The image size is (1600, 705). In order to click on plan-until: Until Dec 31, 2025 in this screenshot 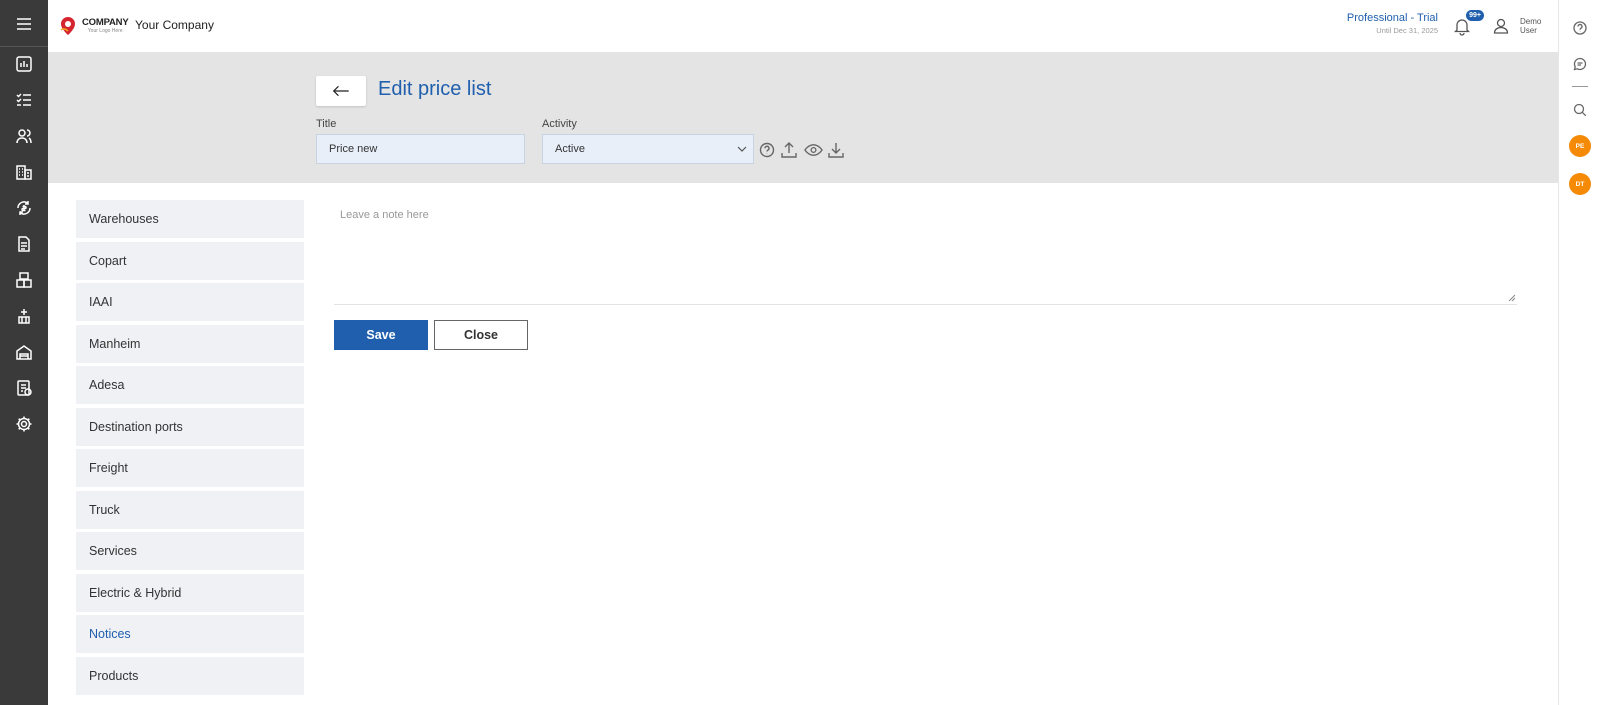, I will do `click(1407, 30)`.